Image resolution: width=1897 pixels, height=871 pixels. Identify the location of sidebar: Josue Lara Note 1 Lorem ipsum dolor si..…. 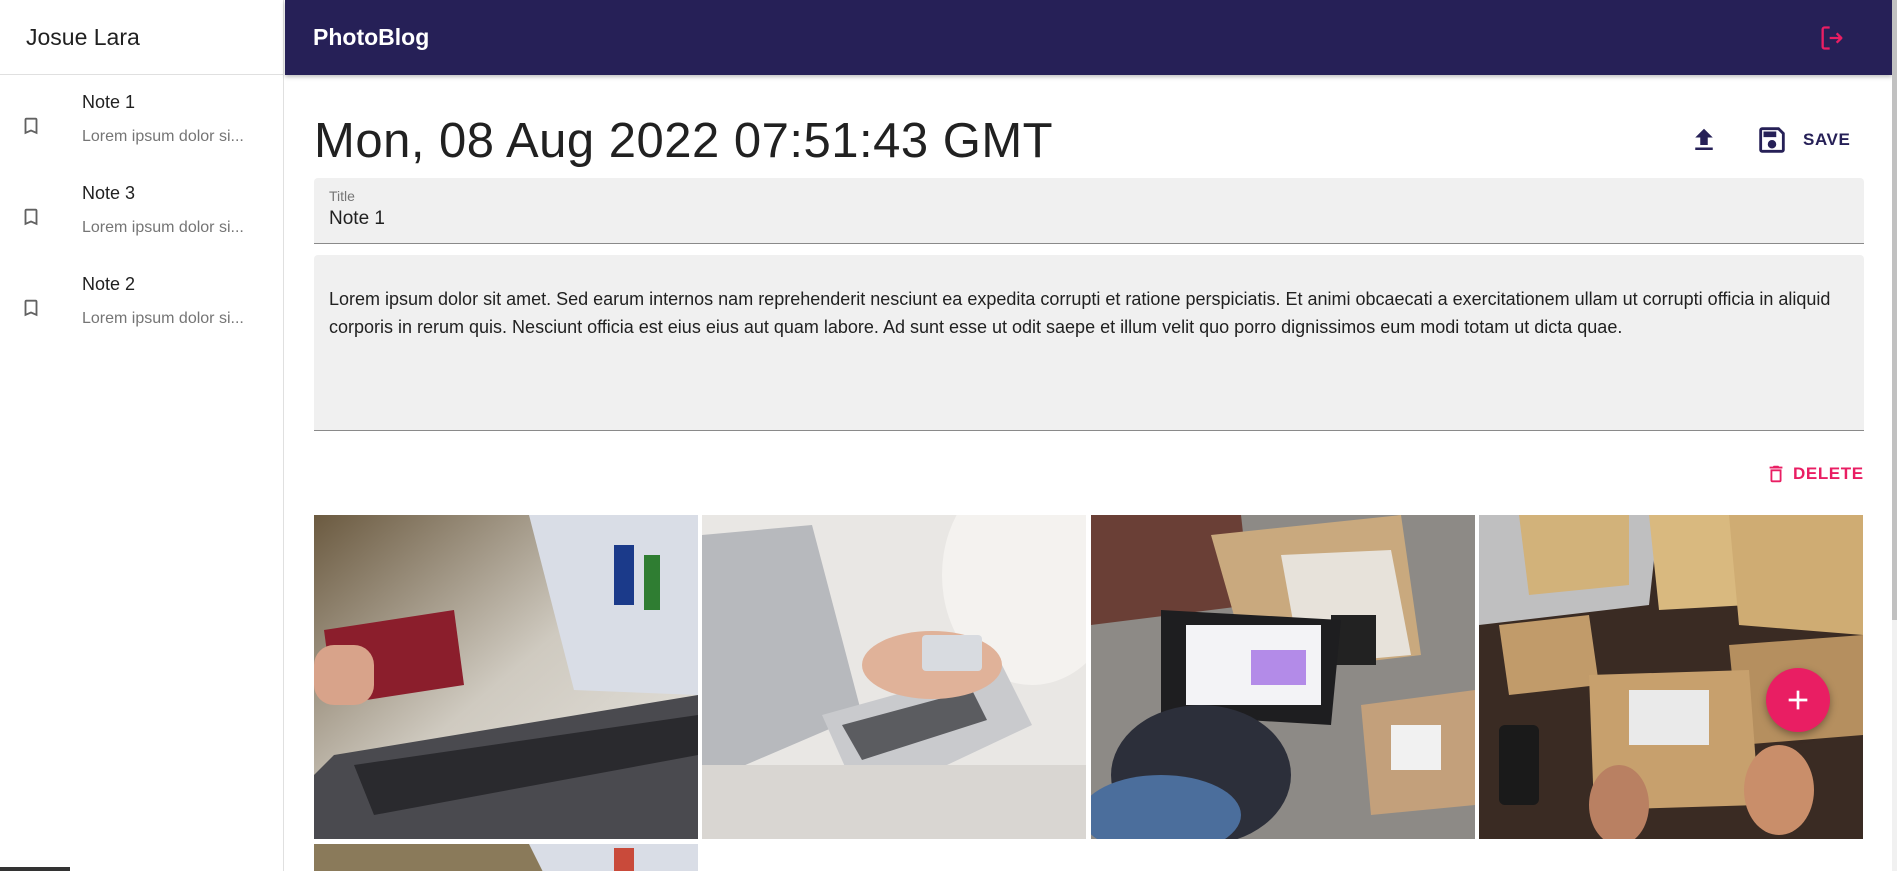
(142, 435).